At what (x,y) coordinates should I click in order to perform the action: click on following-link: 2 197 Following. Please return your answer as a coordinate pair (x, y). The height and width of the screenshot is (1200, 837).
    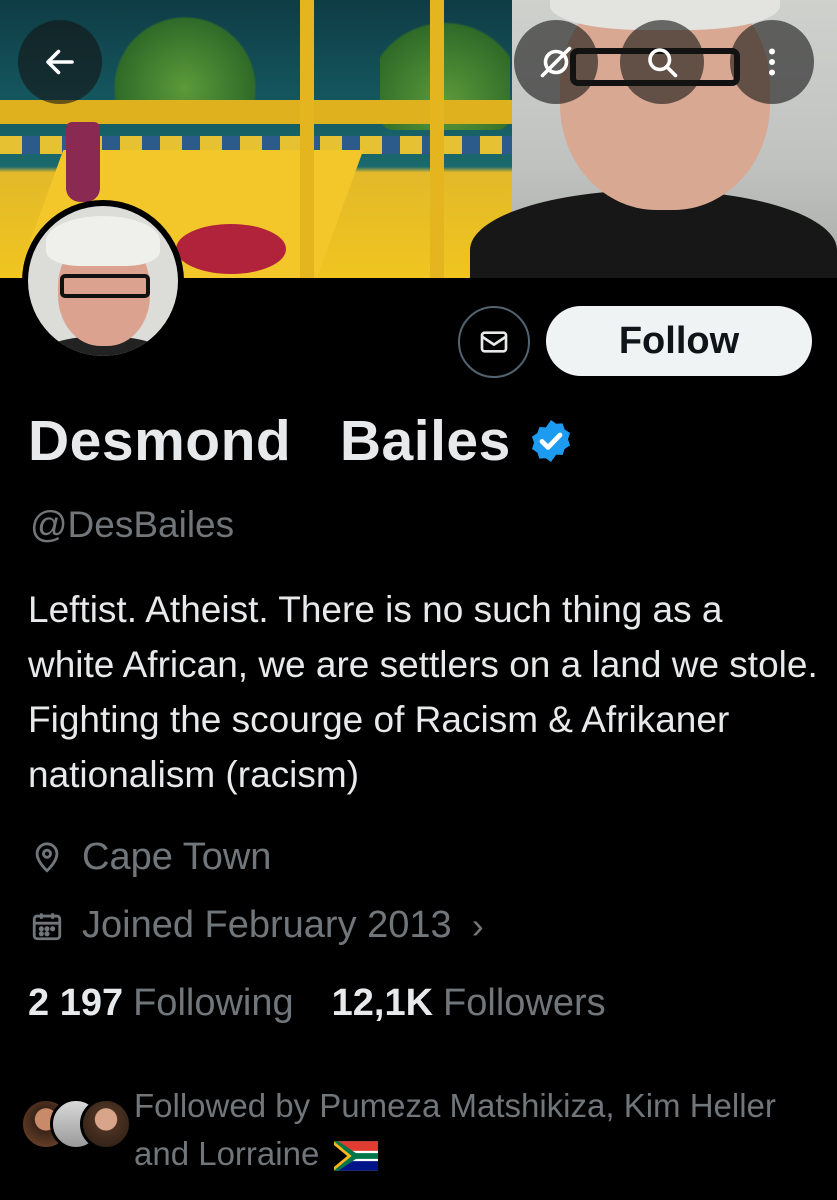
    Looking at the image, I should click on (161, 1003).